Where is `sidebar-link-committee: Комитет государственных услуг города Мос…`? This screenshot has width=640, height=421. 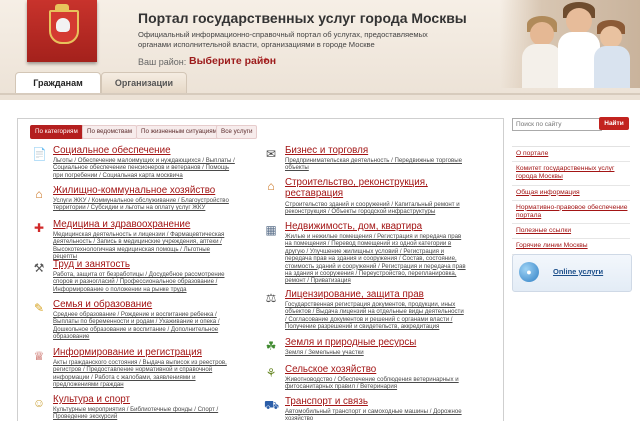 sidebar-link-committee: Комитет государственных услуг города Мос… is located at coordinates (571, 174).